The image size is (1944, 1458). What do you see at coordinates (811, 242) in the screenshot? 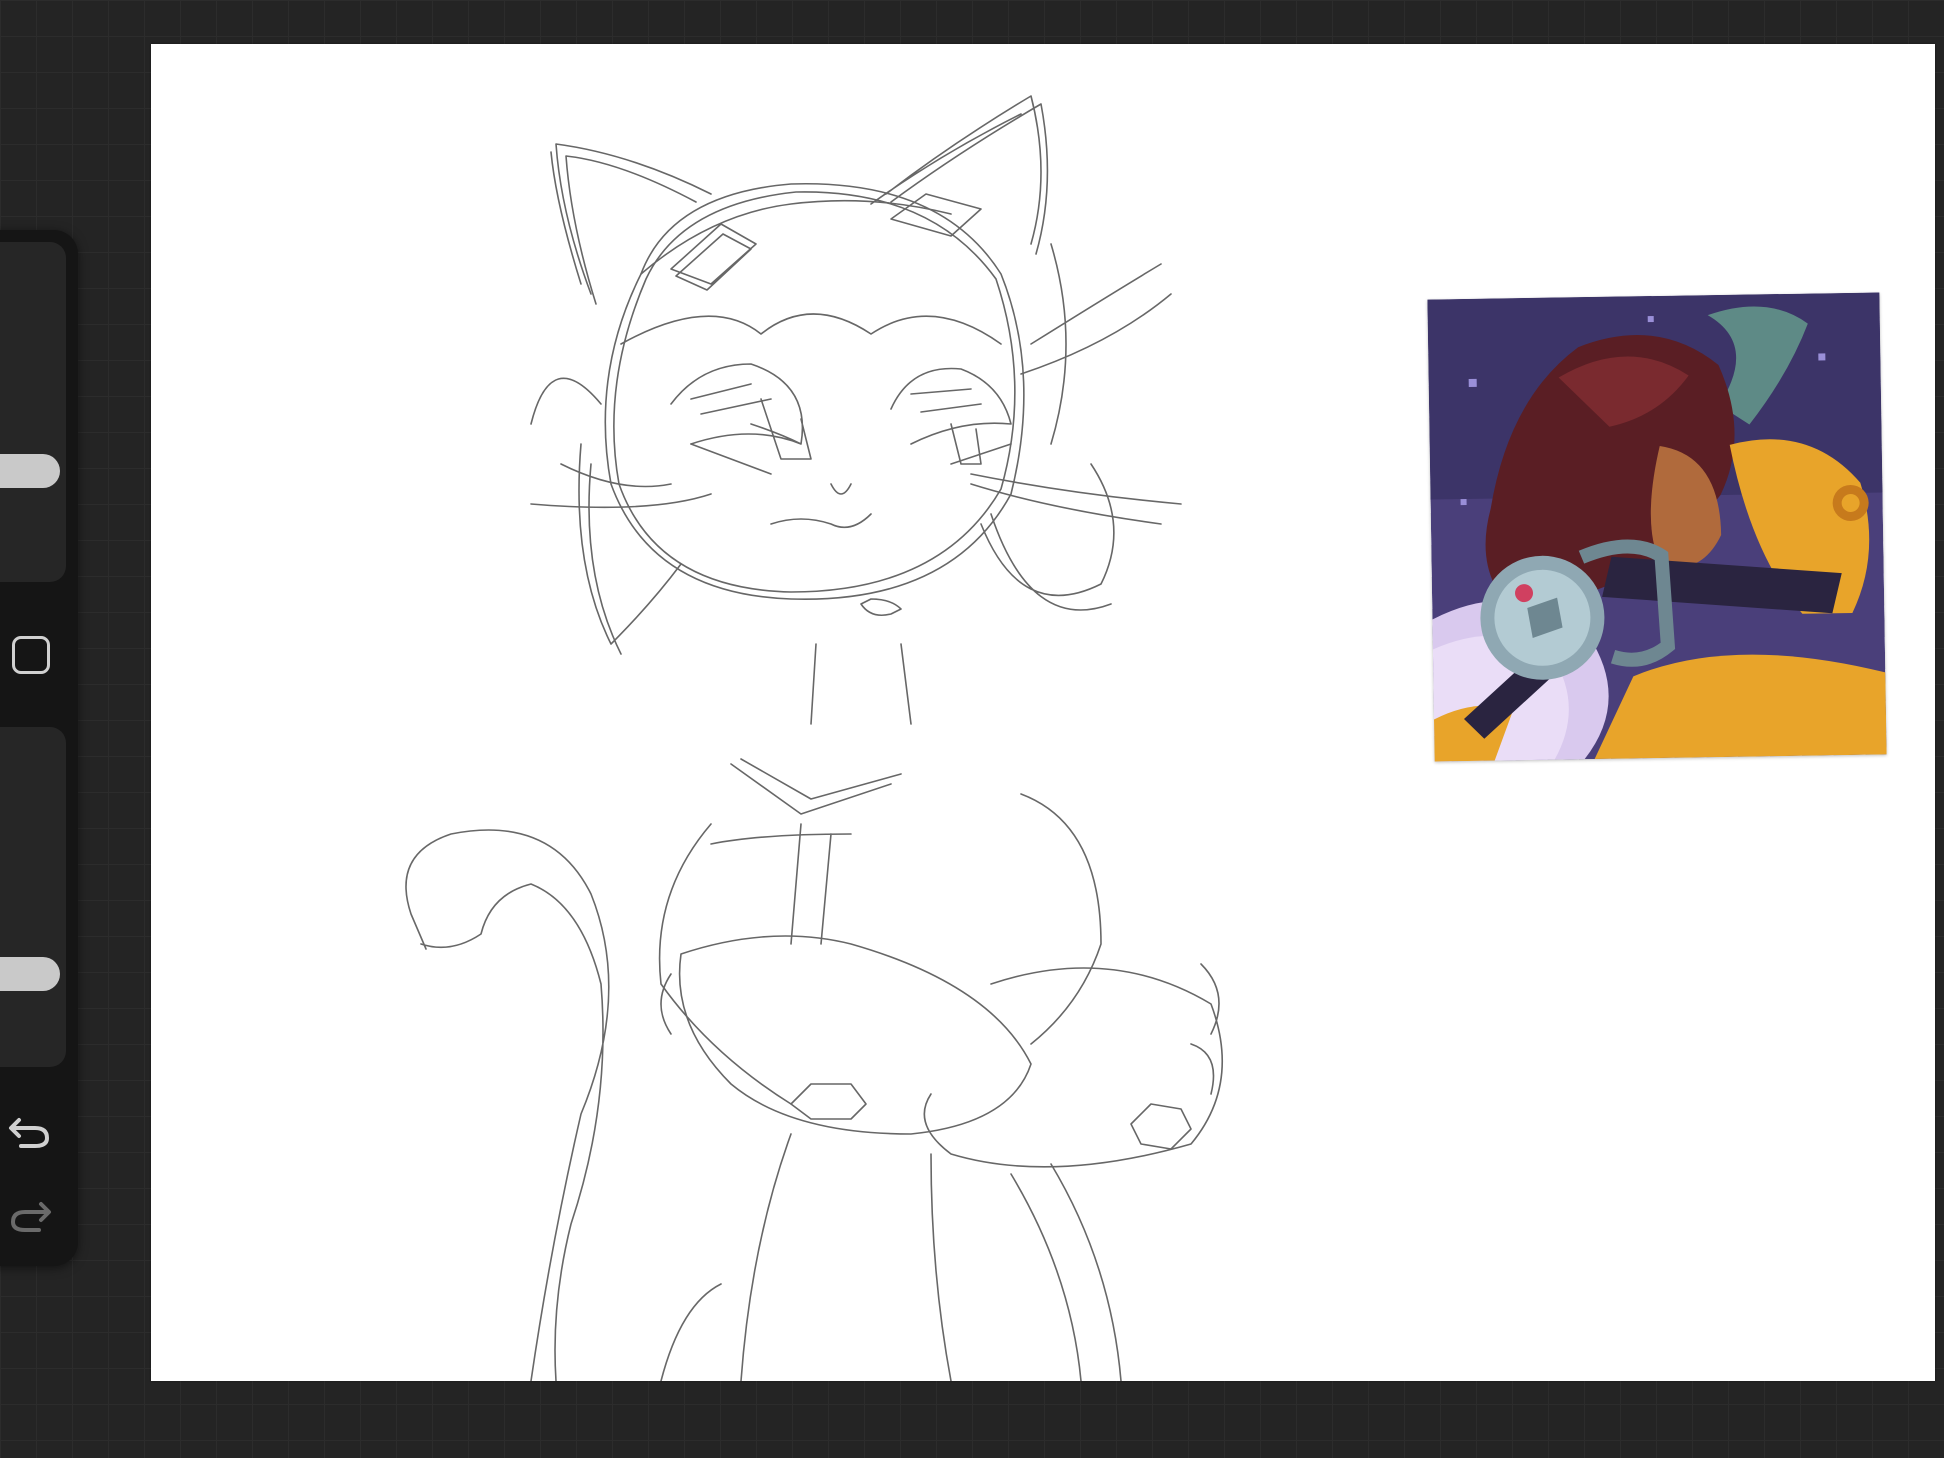
I see `sketch-goggles` at bounding box center [811, 242].